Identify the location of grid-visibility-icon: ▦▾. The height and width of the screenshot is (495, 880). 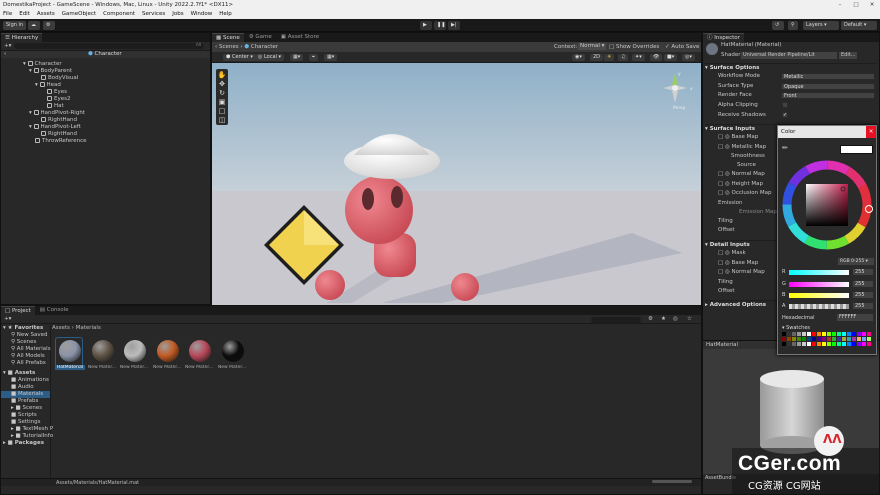
(331, 57).